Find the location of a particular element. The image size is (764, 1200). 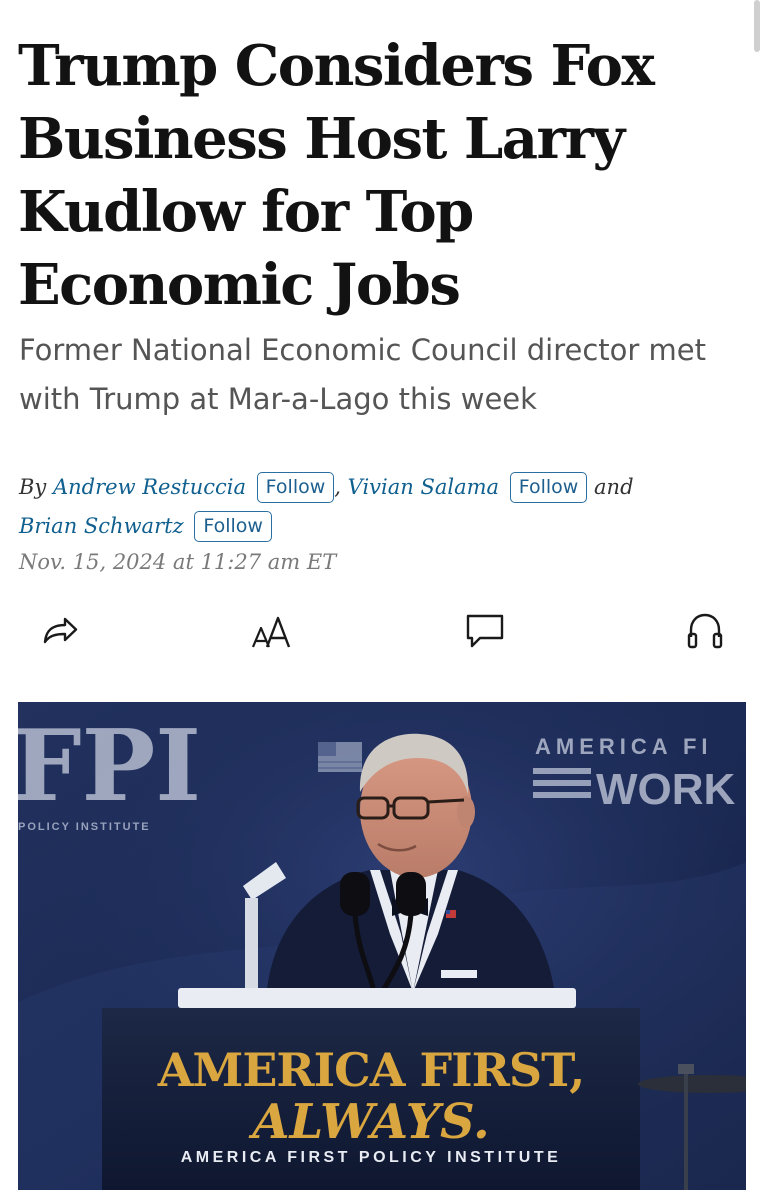

podium-top is located at coordinates (377, 998).